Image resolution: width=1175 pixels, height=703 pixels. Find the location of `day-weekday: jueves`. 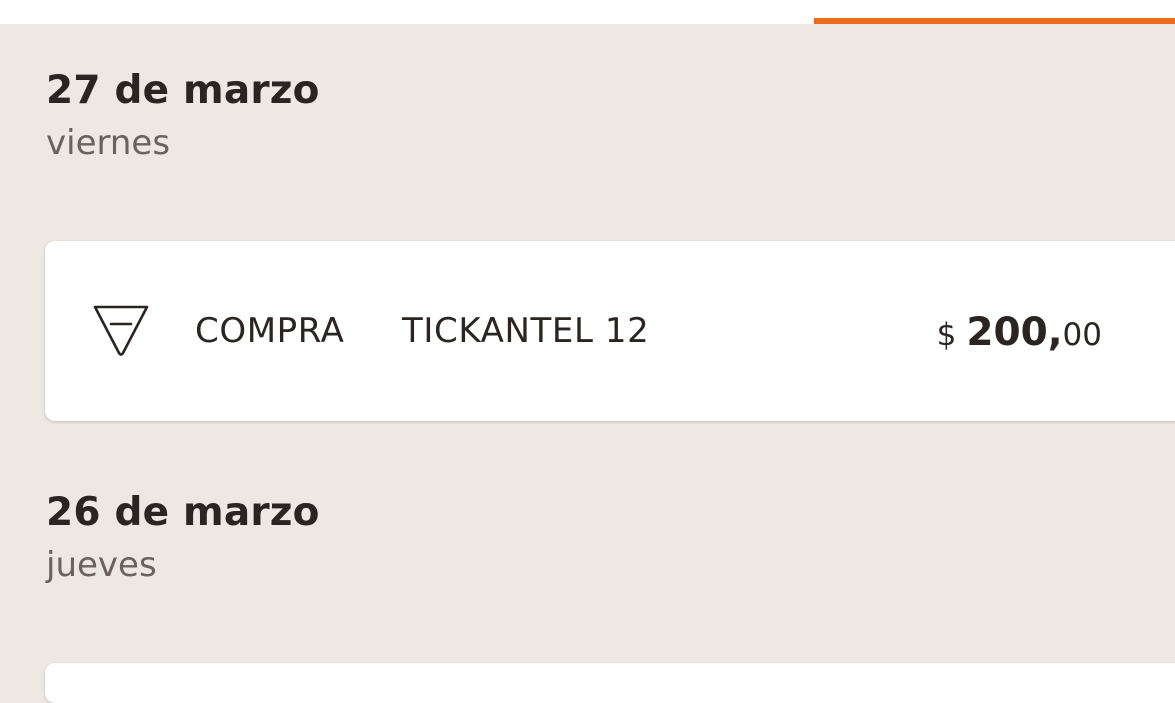

day-weekday: jueves is located at coordinates (101, 565).